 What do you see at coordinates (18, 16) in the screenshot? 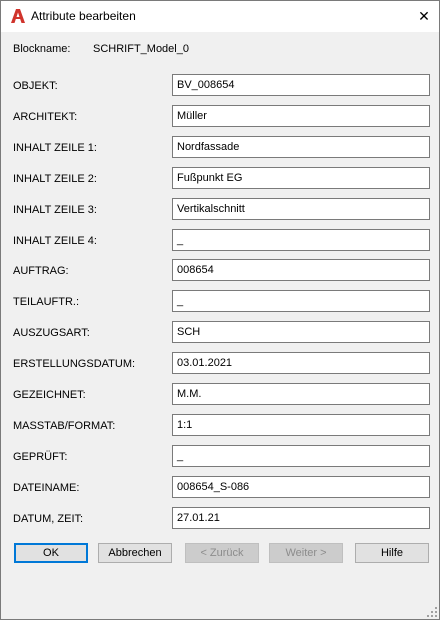
I see `autocad-a-icon` at bounding box center [18, 16].